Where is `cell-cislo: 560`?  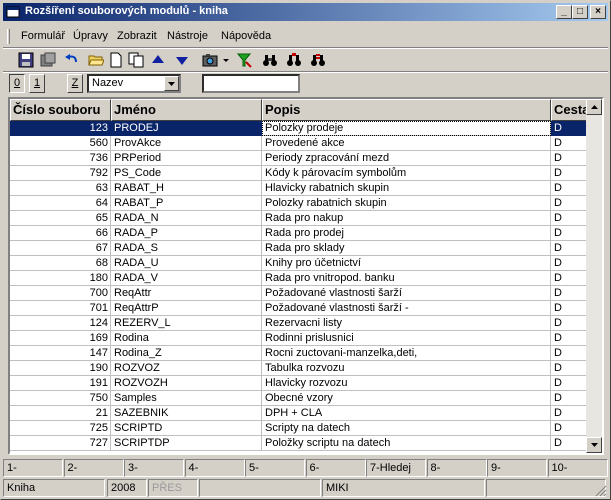 cell-cislo: 560 is located at coordinates (60, 143).